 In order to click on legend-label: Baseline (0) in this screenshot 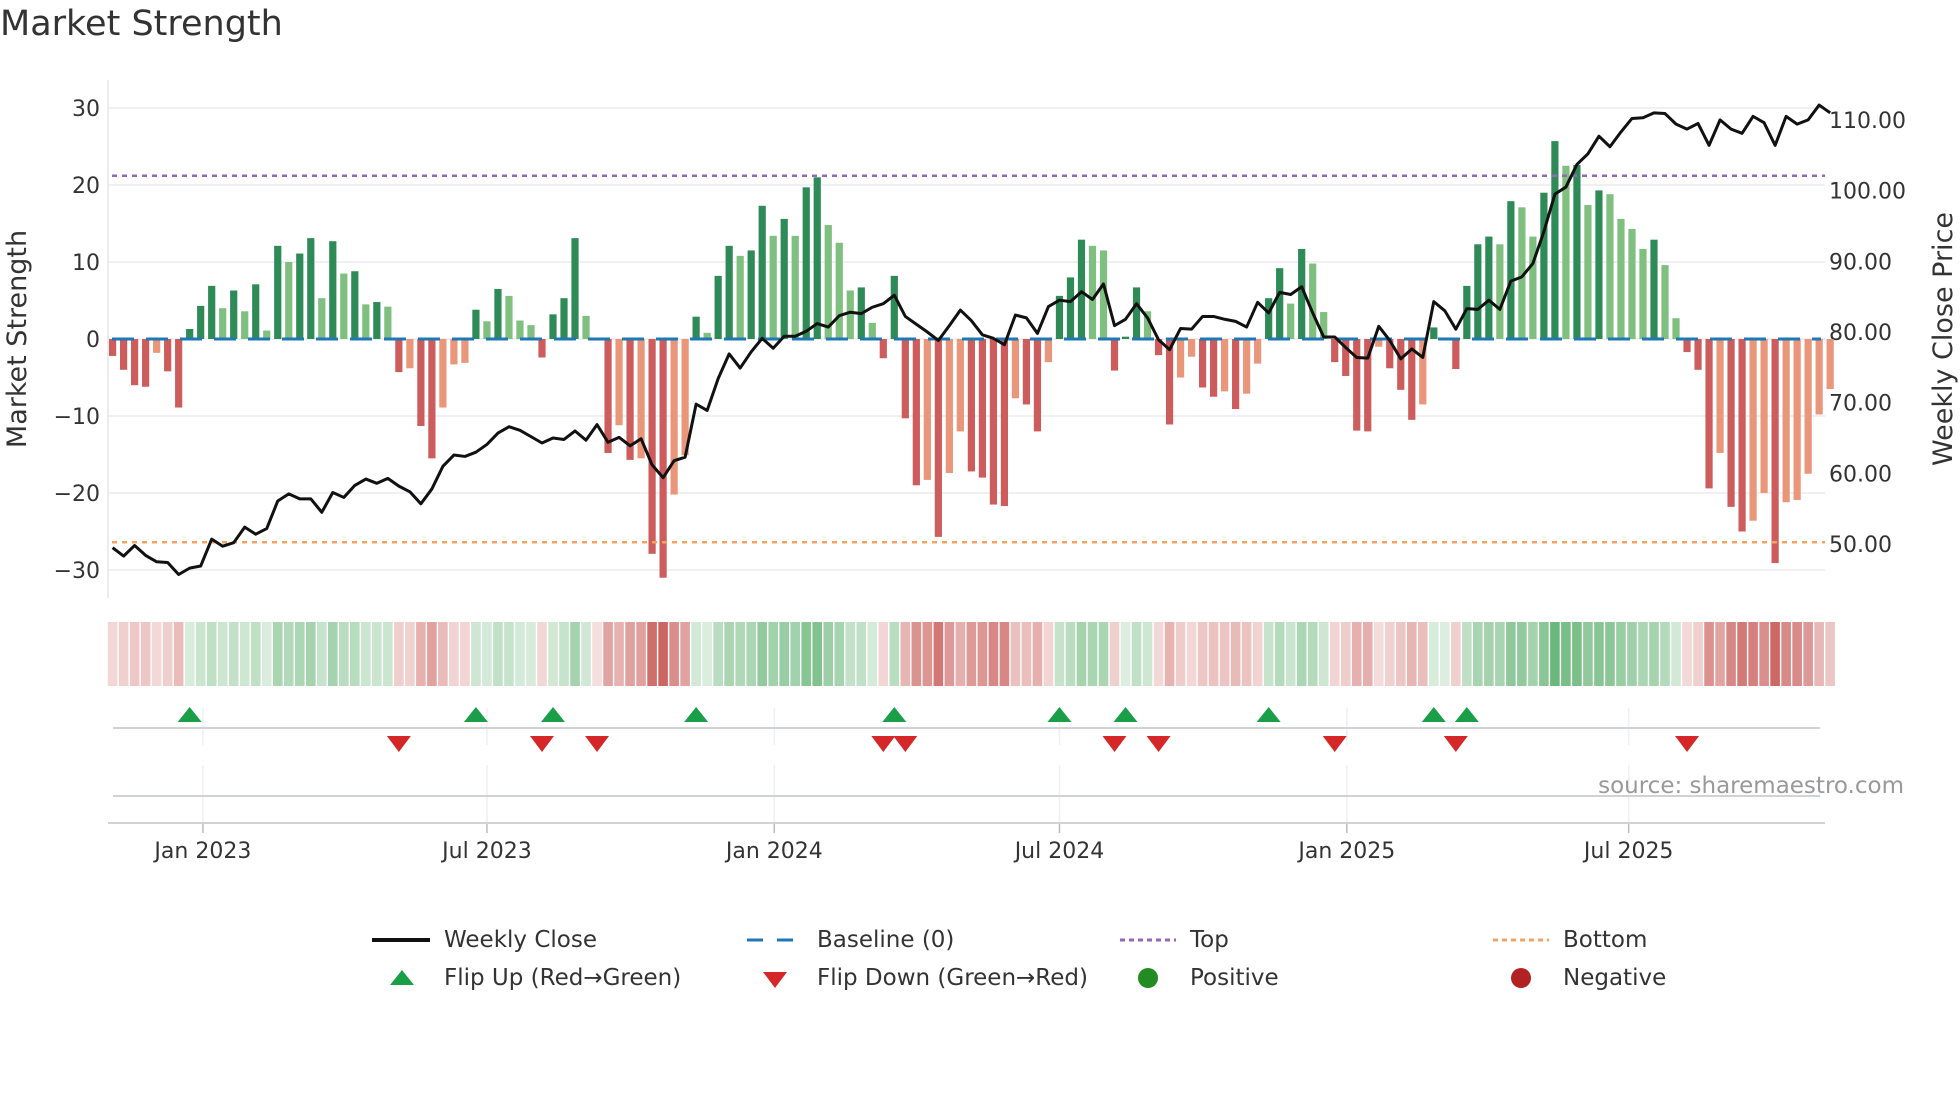, I will do `click(886, 940)`.